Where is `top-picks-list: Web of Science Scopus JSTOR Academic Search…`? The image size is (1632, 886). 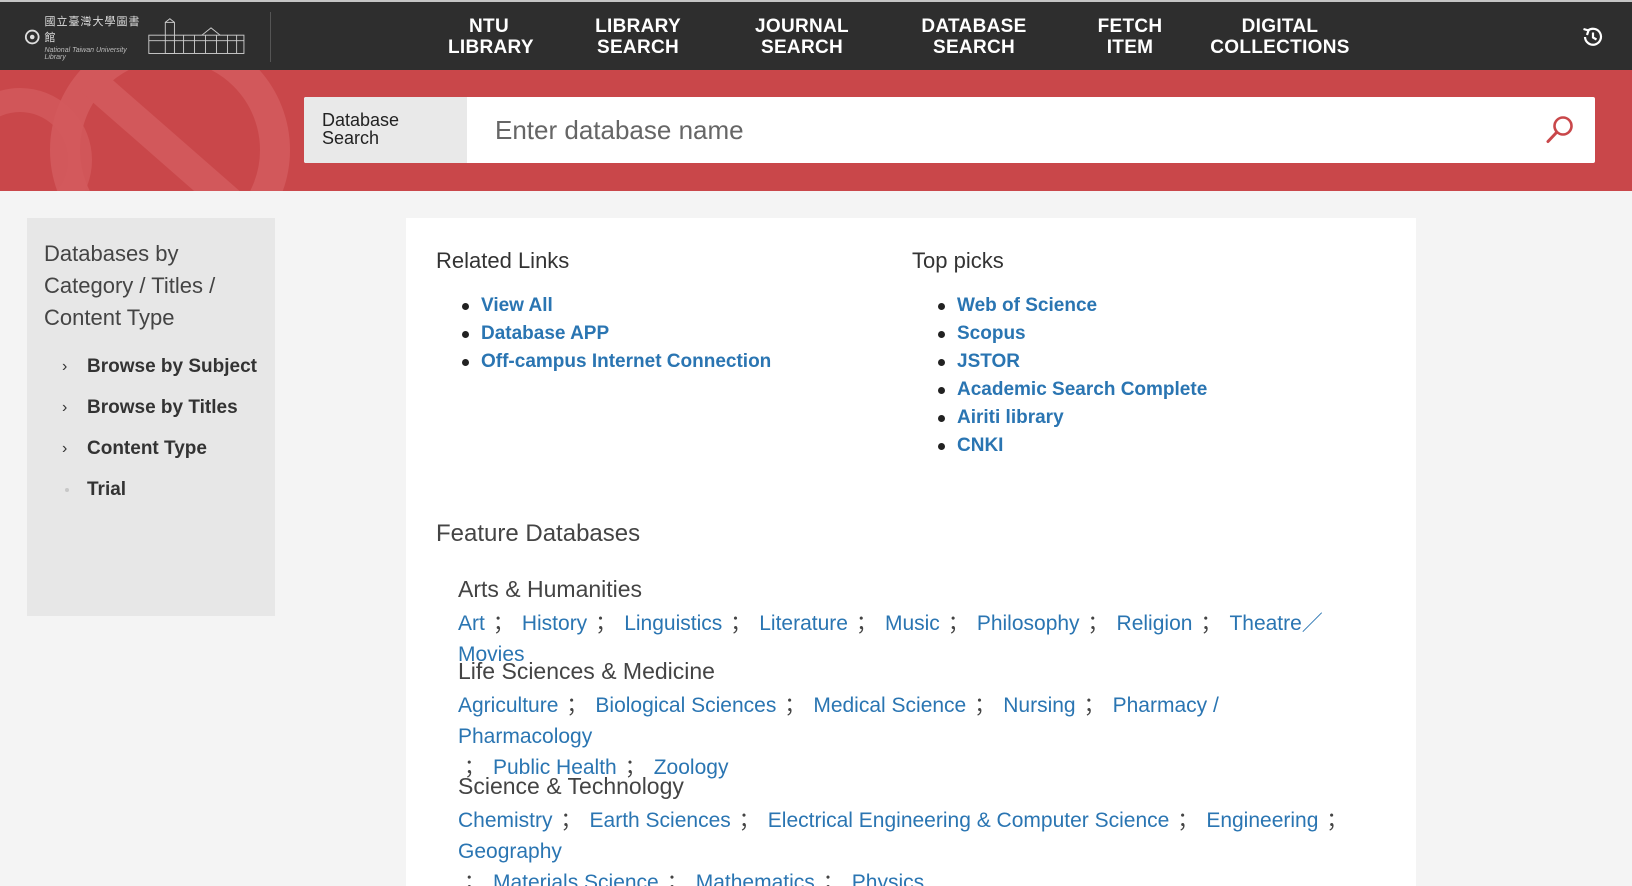
top-picks-list: Web of Science Scopus JSTOR Academic Search… is located at coordinates (1059, 376).